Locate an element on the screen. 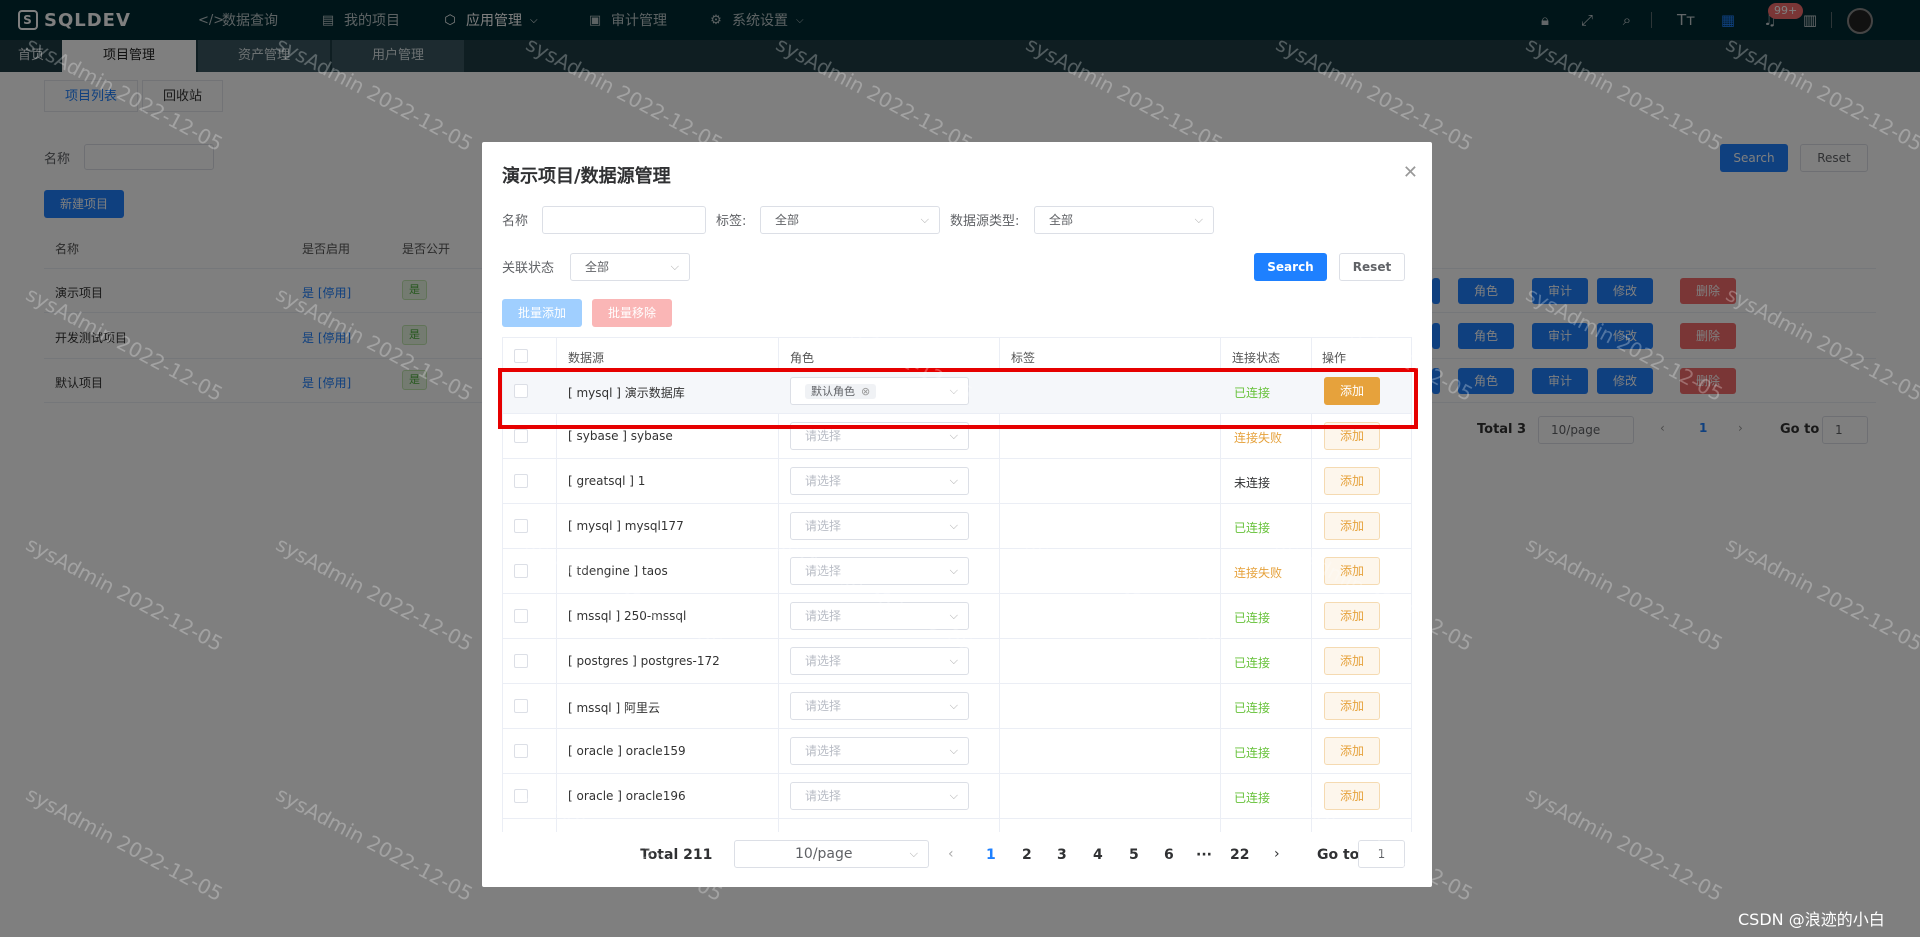  source-name: [ oracle ] oracle196 is located at coordinates (627, 796).